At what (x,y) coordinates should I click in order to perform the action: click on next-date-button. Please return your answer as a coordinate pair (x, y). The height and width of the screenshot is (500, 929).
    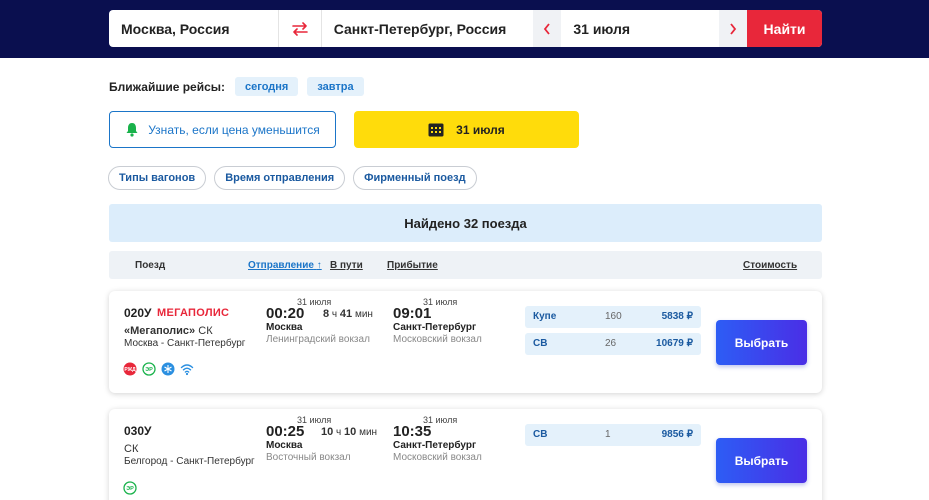
    Looking at the image, I should click on (733, 28).